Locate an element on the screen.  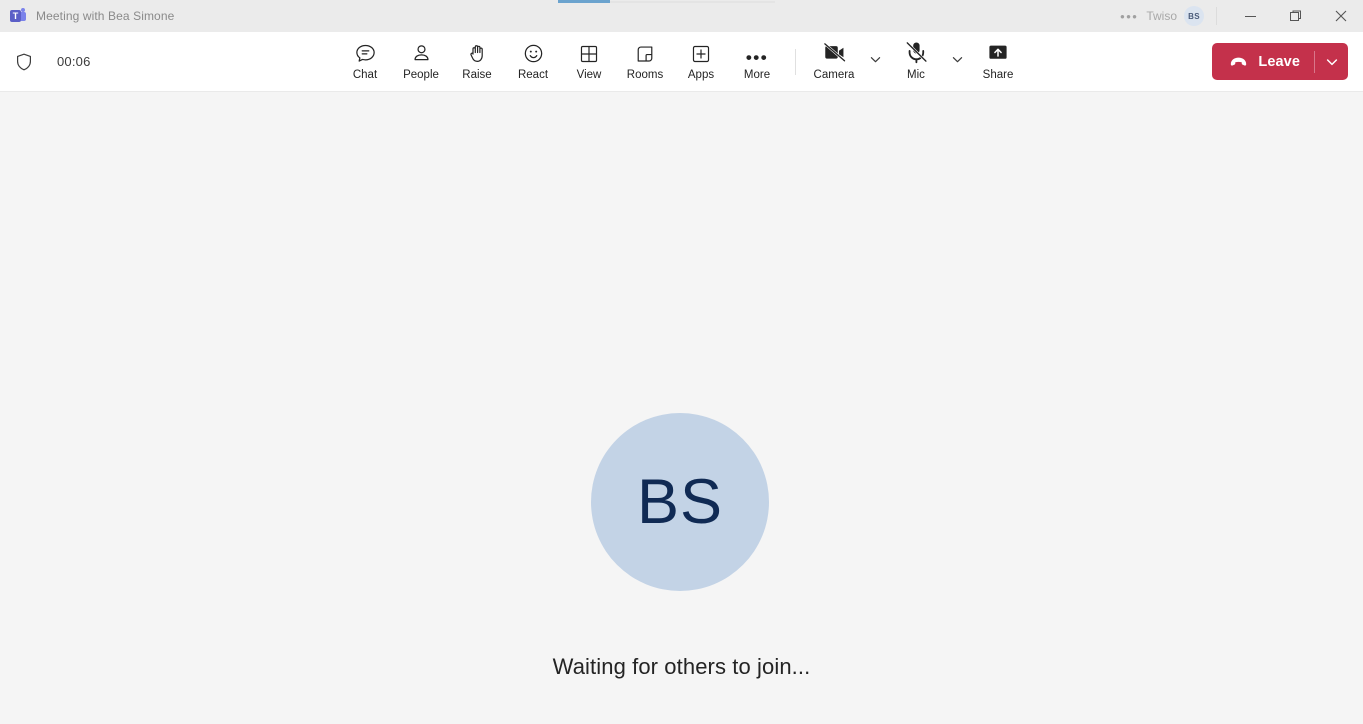
people-button: People is located at coordinates (421, 62).